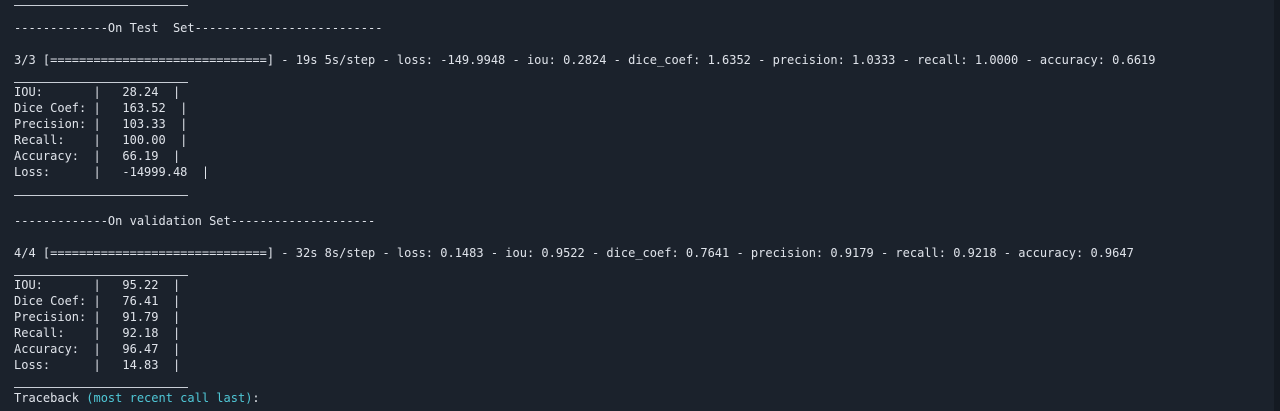  What do you see at coordinates (97, 285) in the screenshot?
I see `metric-row-iou: IOU: | 95.22 |` at bounding box center [97, 285].